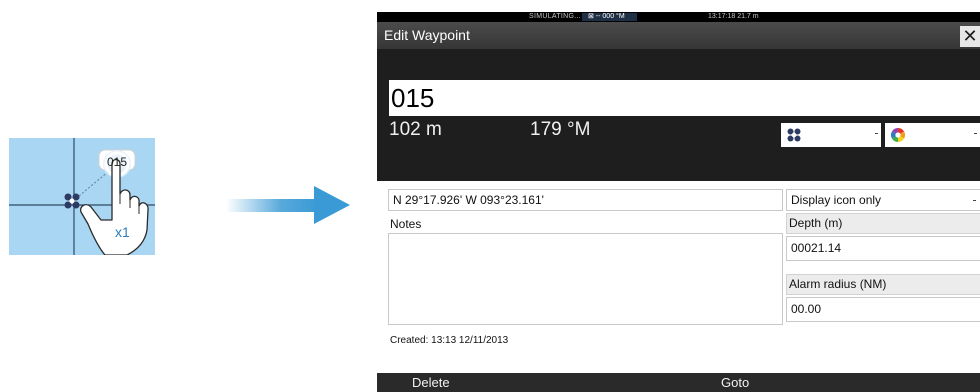 The image size is (980, 392). I want to click on alarm-radius-input: 00.00, so click(883, 309).